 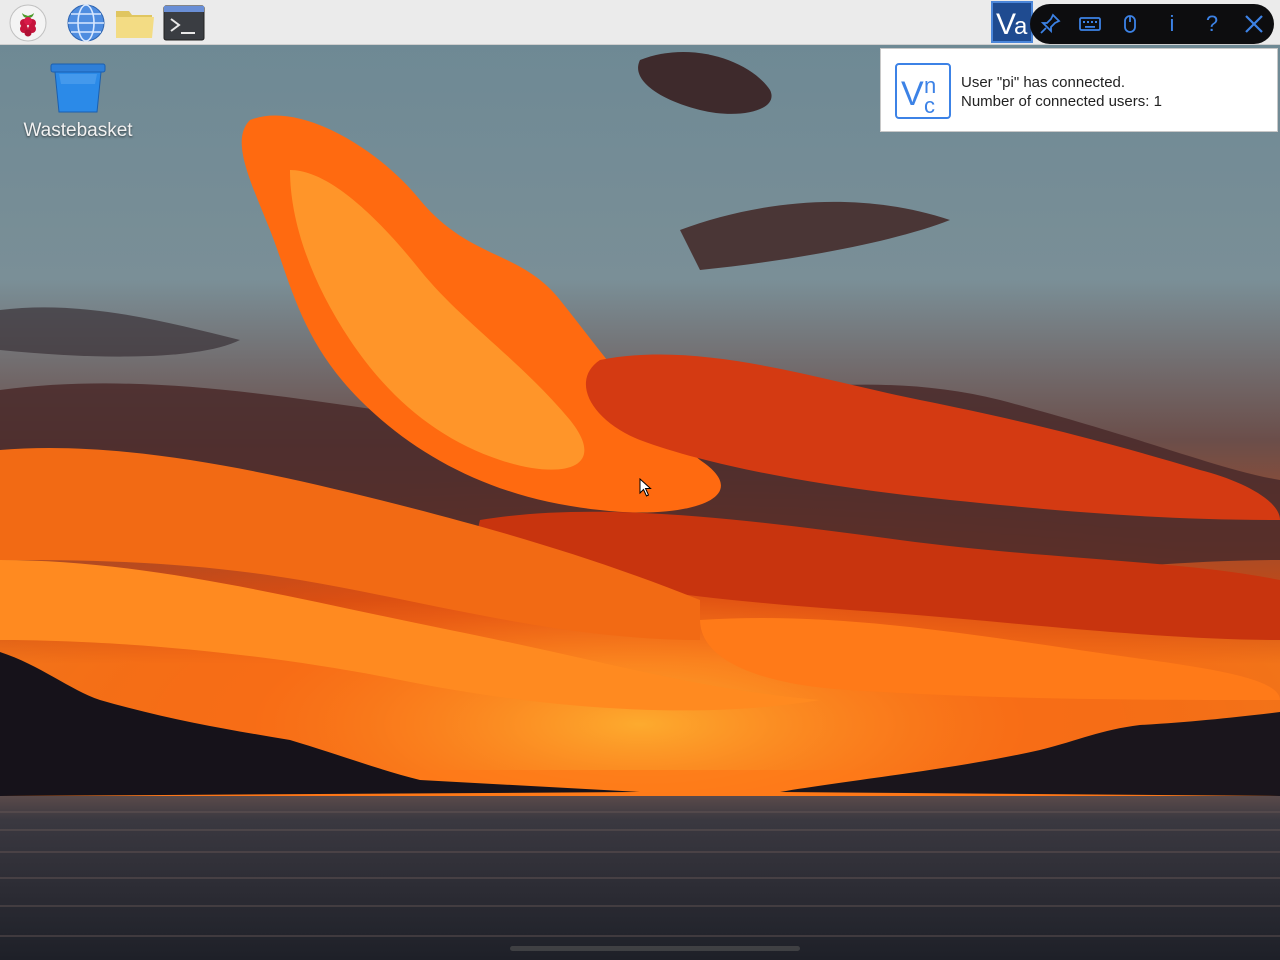 I want to click on desktop-icon-wastebasket: Wastebasket, so click(x=78, y=101).